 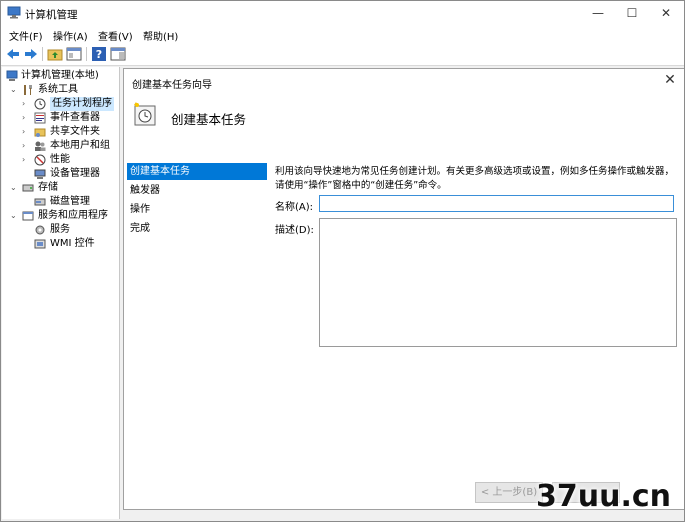 What do you see at coordinates (160, 35) in the screenshot?
I see `menu-help: 帮助(H)` at bounding box center [160, 35].